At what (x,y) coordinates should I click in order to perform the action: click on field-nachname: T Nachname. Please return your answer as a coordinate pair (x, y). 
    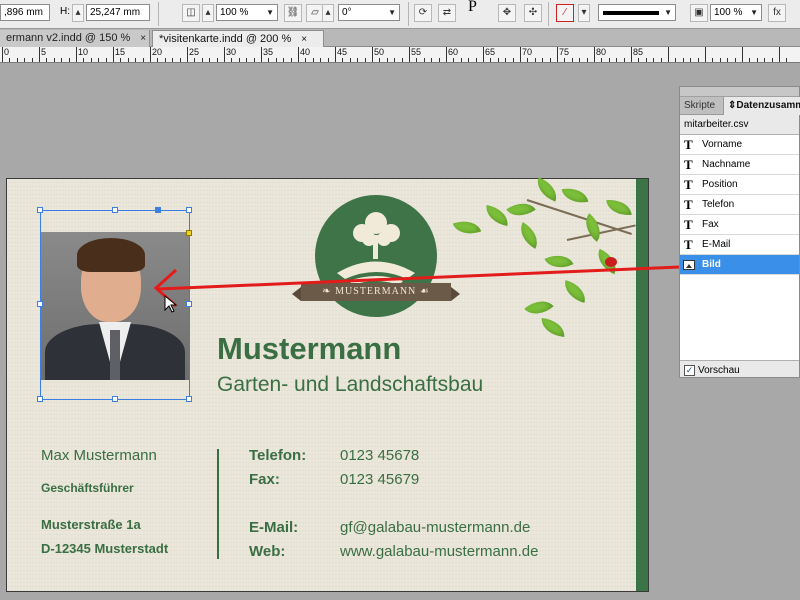
    Looking at the image, I should click on (739, 165).